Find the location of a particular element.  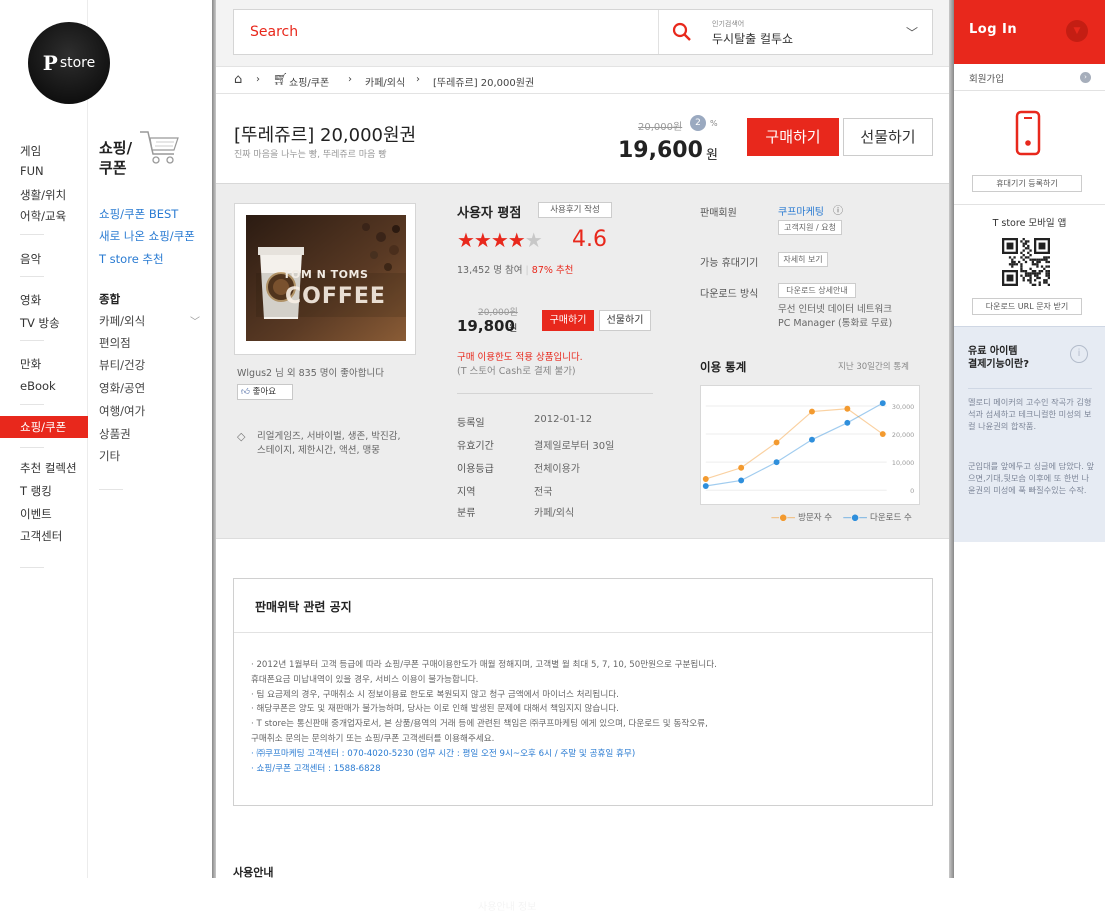

usage-stats-chart: 30,000 20,000 10,000 0 is located at coordinates (810, 445).